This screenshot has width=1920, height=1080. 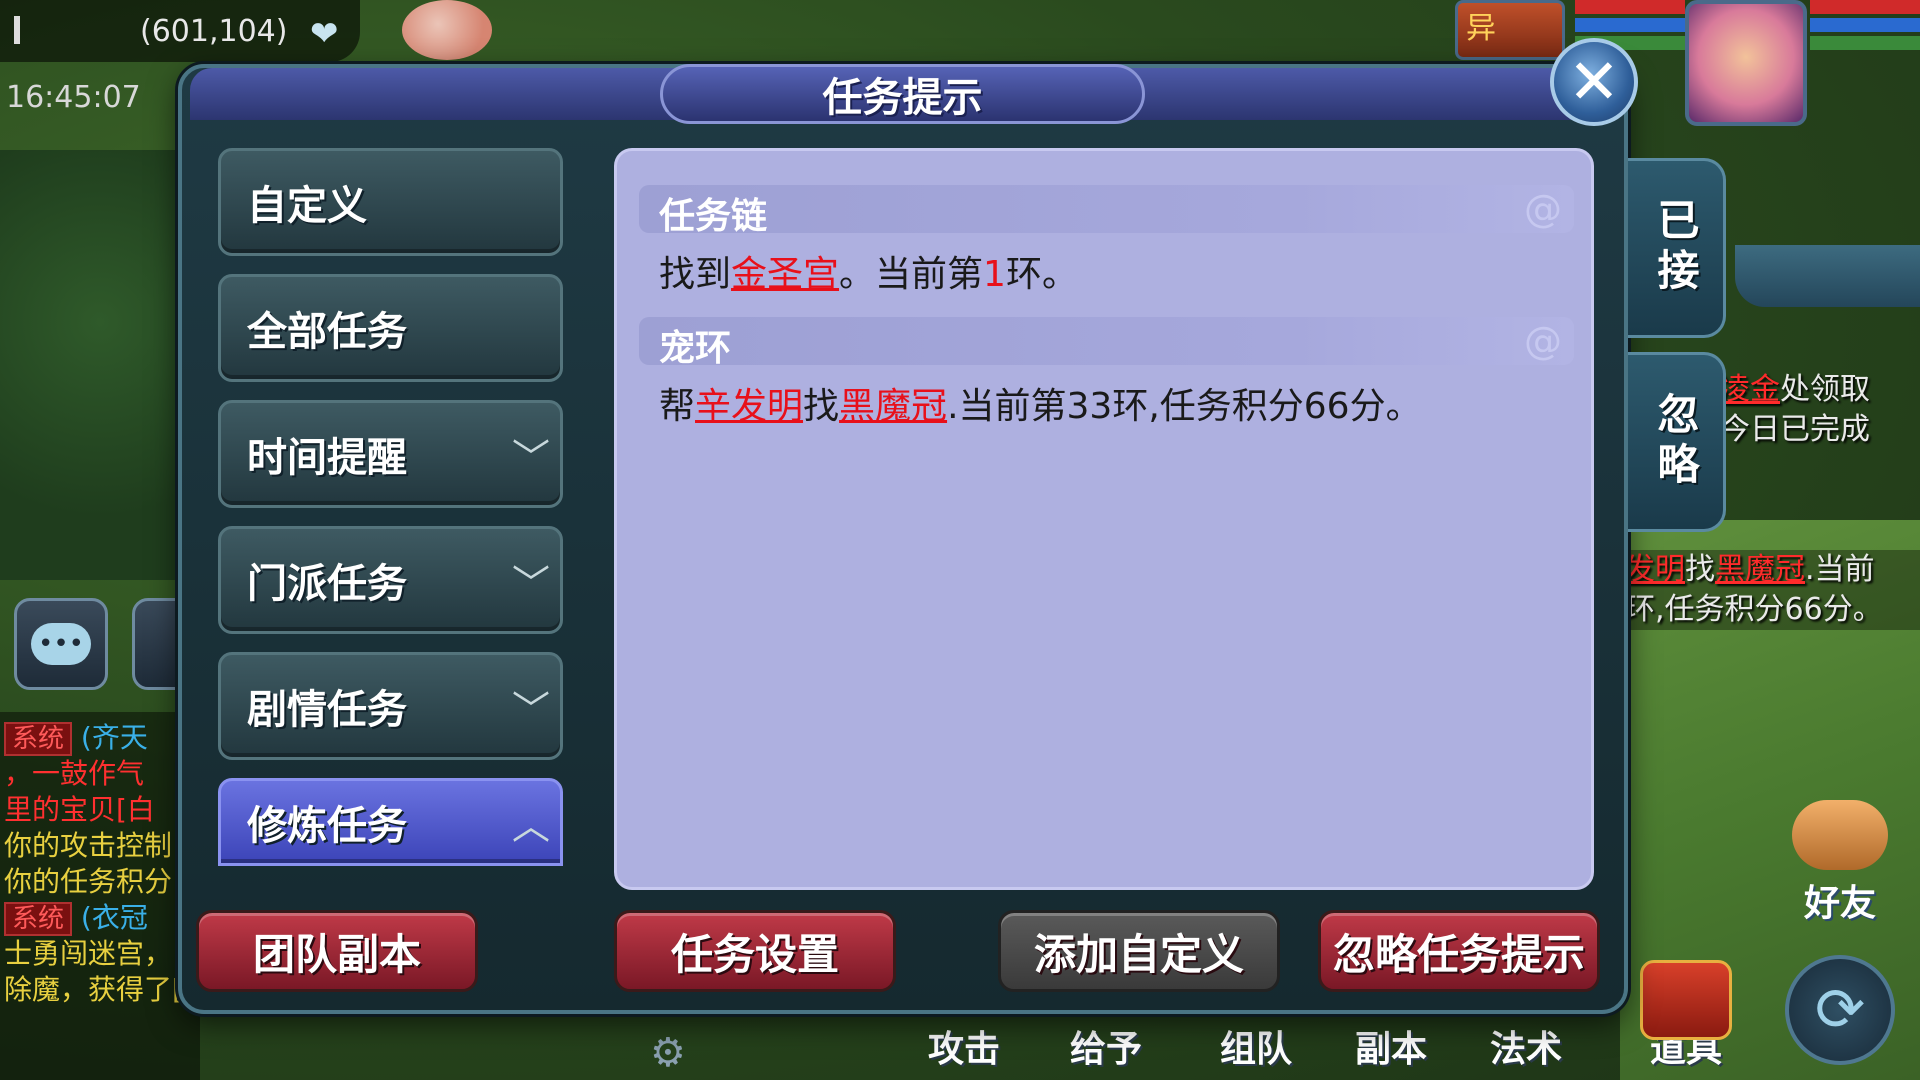 What do you see at coordinates (1760, 569) in the screenshot?
I see `tracker-link: 黑魔冠` at bounding box center [1760, 569].